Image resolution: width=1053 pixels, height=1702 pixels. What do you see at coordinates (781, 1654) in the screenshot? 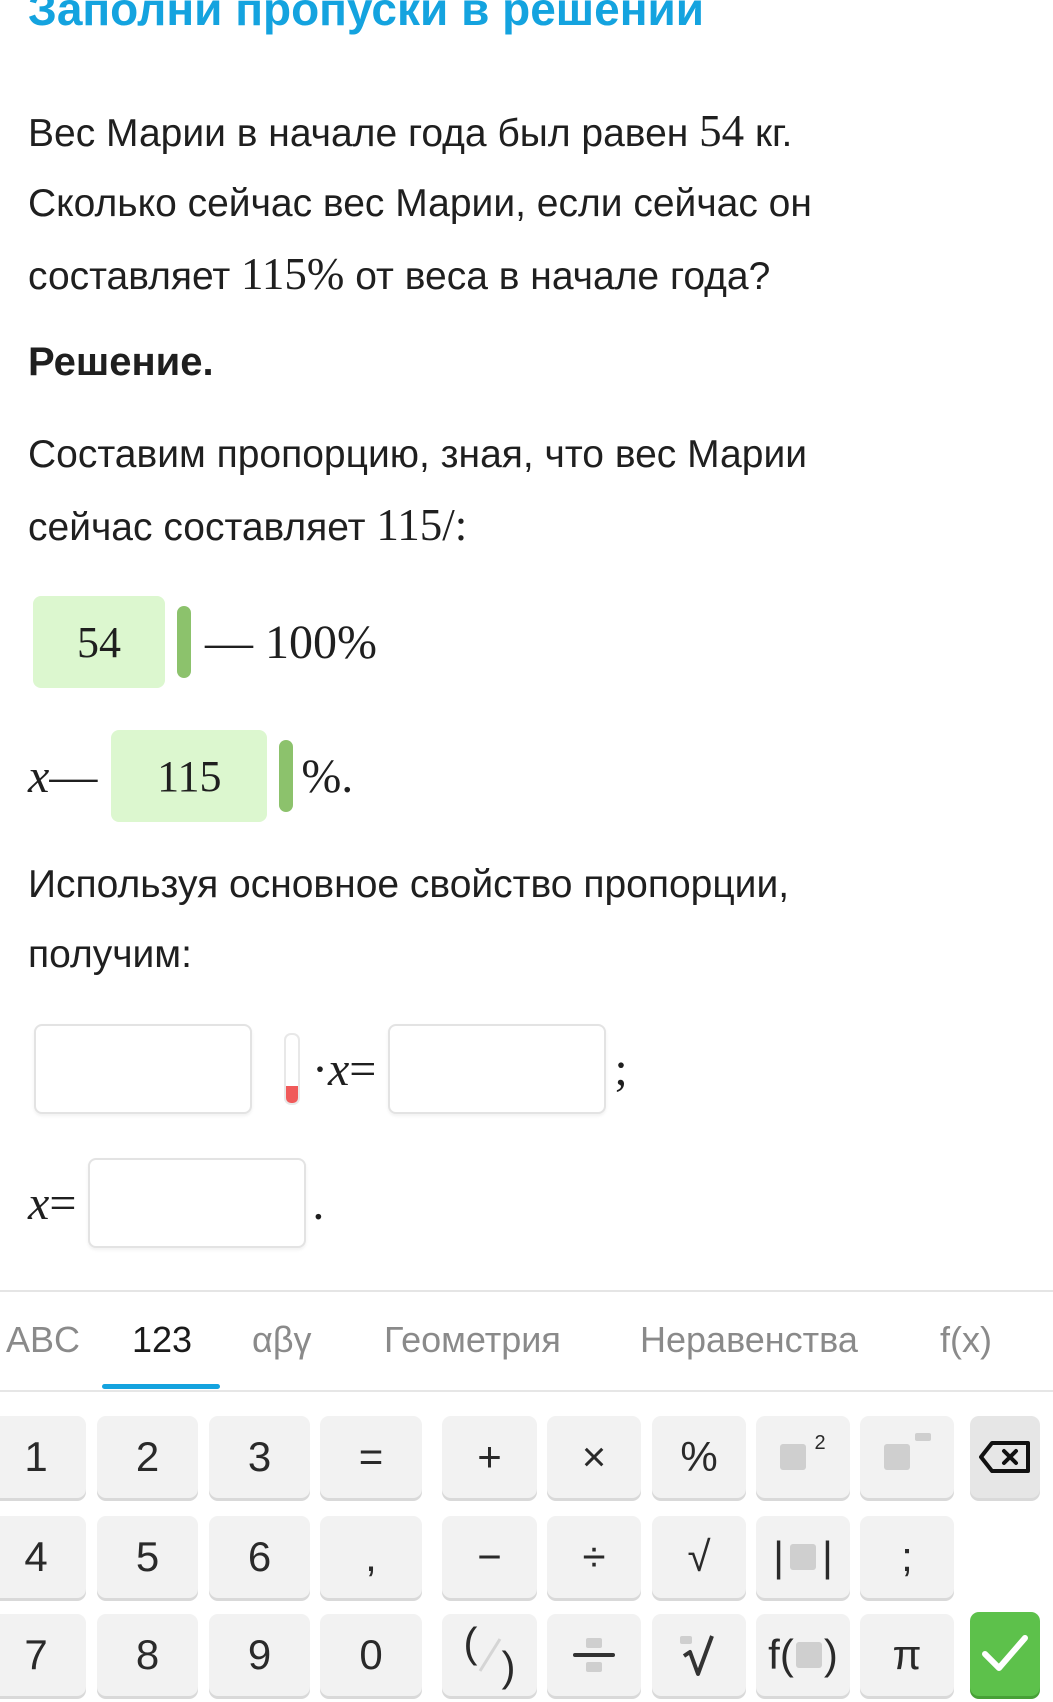
I see `function-prefix: f(` at bounding box center [781, 1654].